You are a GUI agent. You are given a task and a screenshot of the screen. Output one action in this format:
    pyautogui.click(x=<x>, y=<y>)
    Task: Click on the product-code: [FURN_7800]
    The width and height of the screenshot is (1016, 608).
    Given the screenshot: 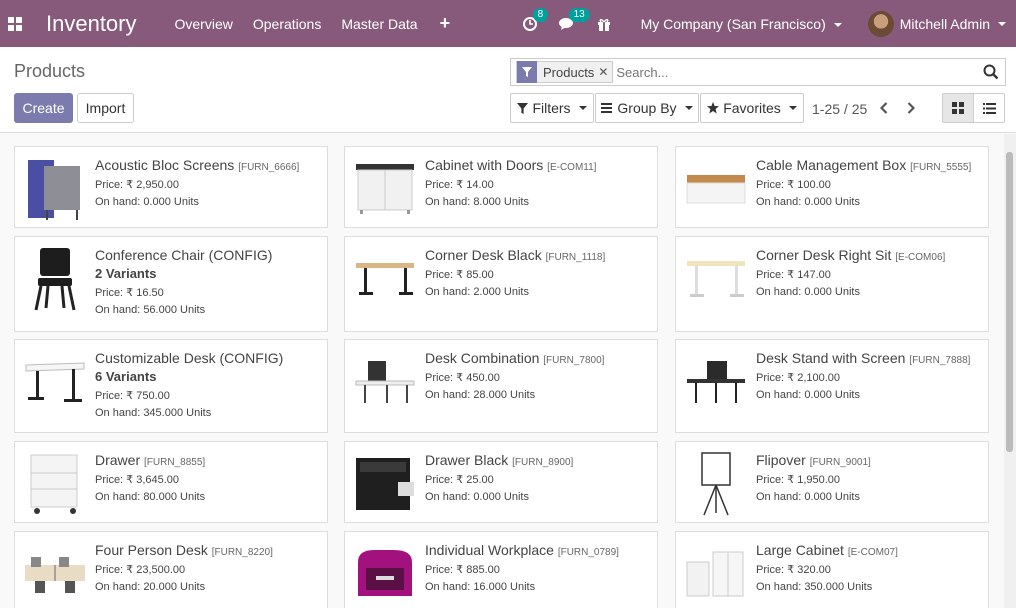 What is the action you would take?
    pyautogui.click(x=574, y=360)
    